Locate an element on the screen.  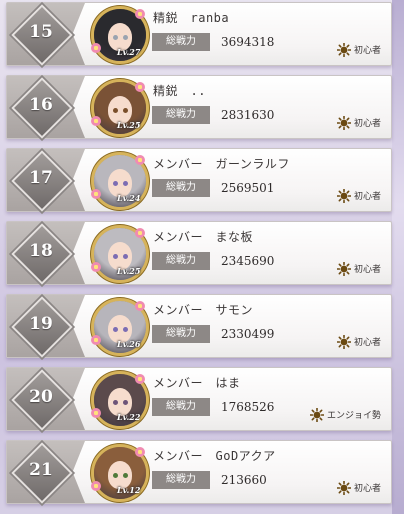
total-power-value: 213660 is located at coordinates (244, 480).